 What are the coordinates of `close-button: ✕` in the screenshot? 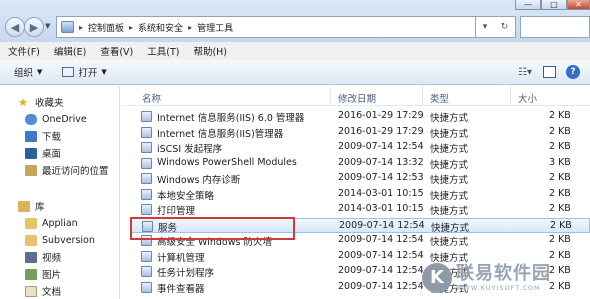 It's located at (578, 5).